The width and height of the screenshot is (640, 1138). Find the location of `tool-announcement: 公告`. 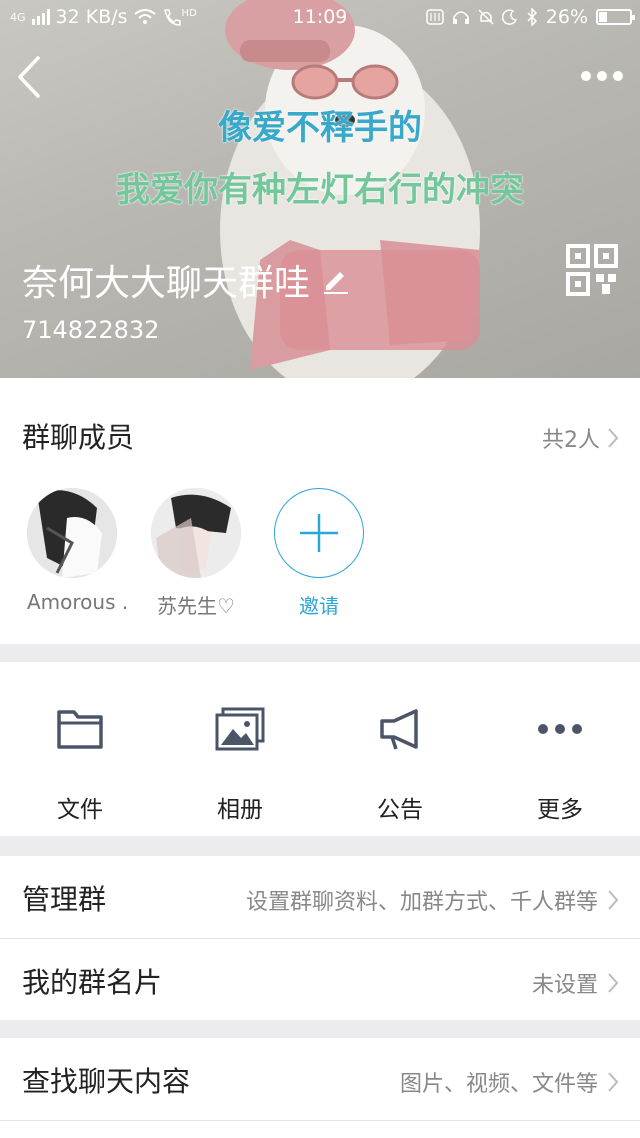

tool-announcement: 公告 is located at coordinates (400, 764).